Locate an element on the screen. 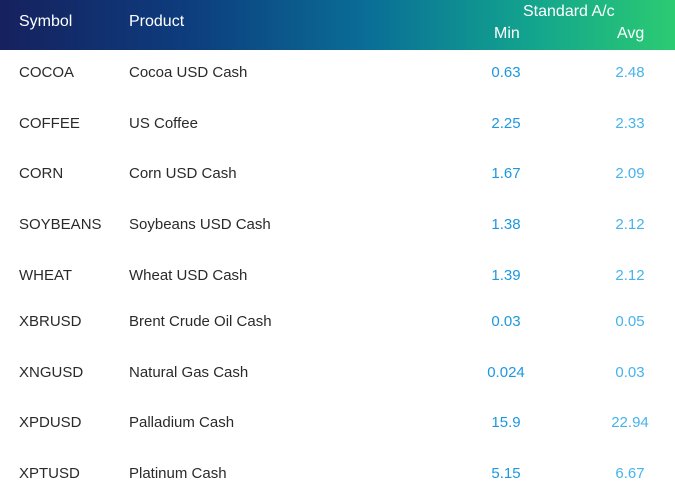 This screenshot has width=675, height=493. table-row: XPDUSD Palladium Cash 15.9 22.94 is located at coordinates (337, 424).